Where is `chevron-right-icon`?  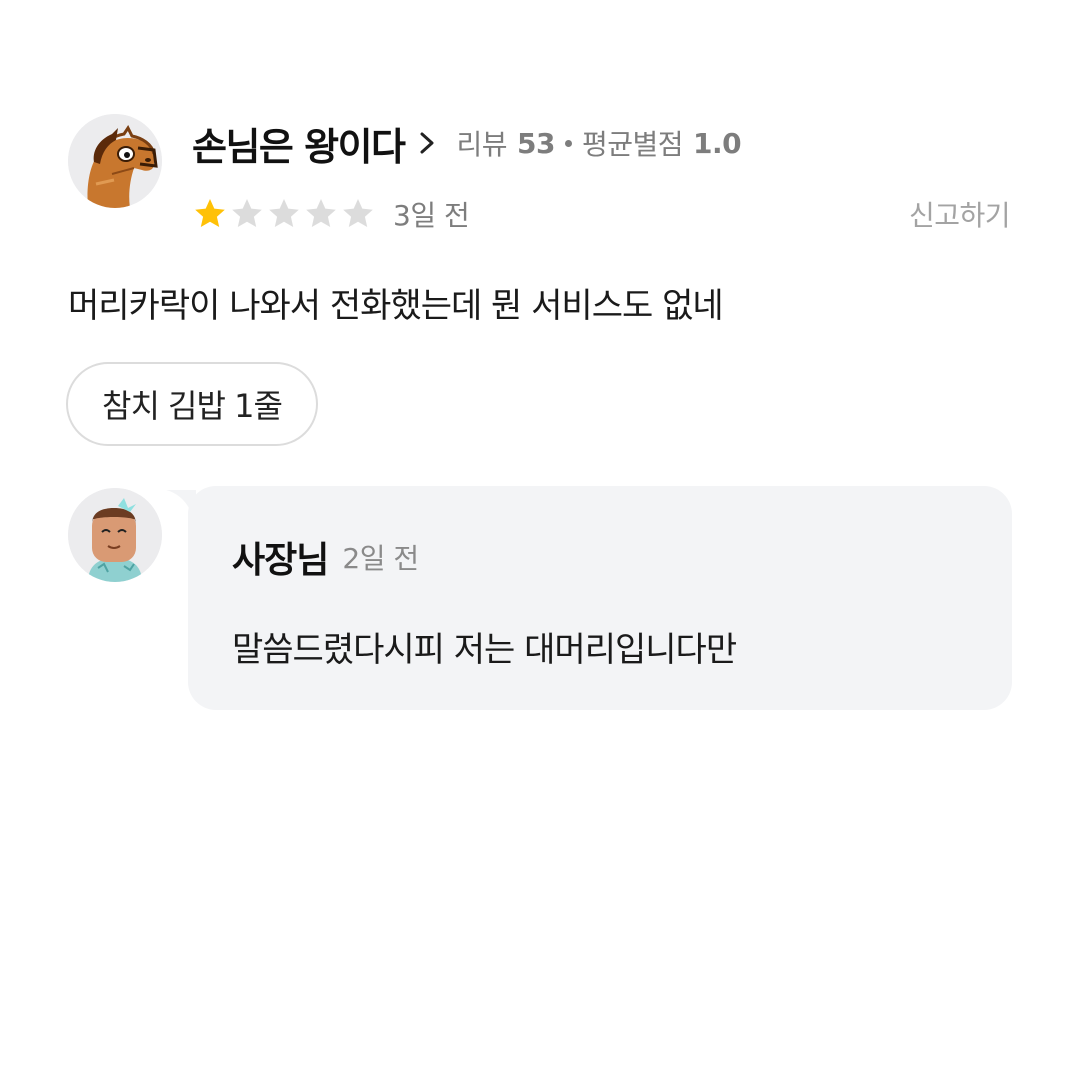
chevron-right-icon is located at coordinates (428, 143).